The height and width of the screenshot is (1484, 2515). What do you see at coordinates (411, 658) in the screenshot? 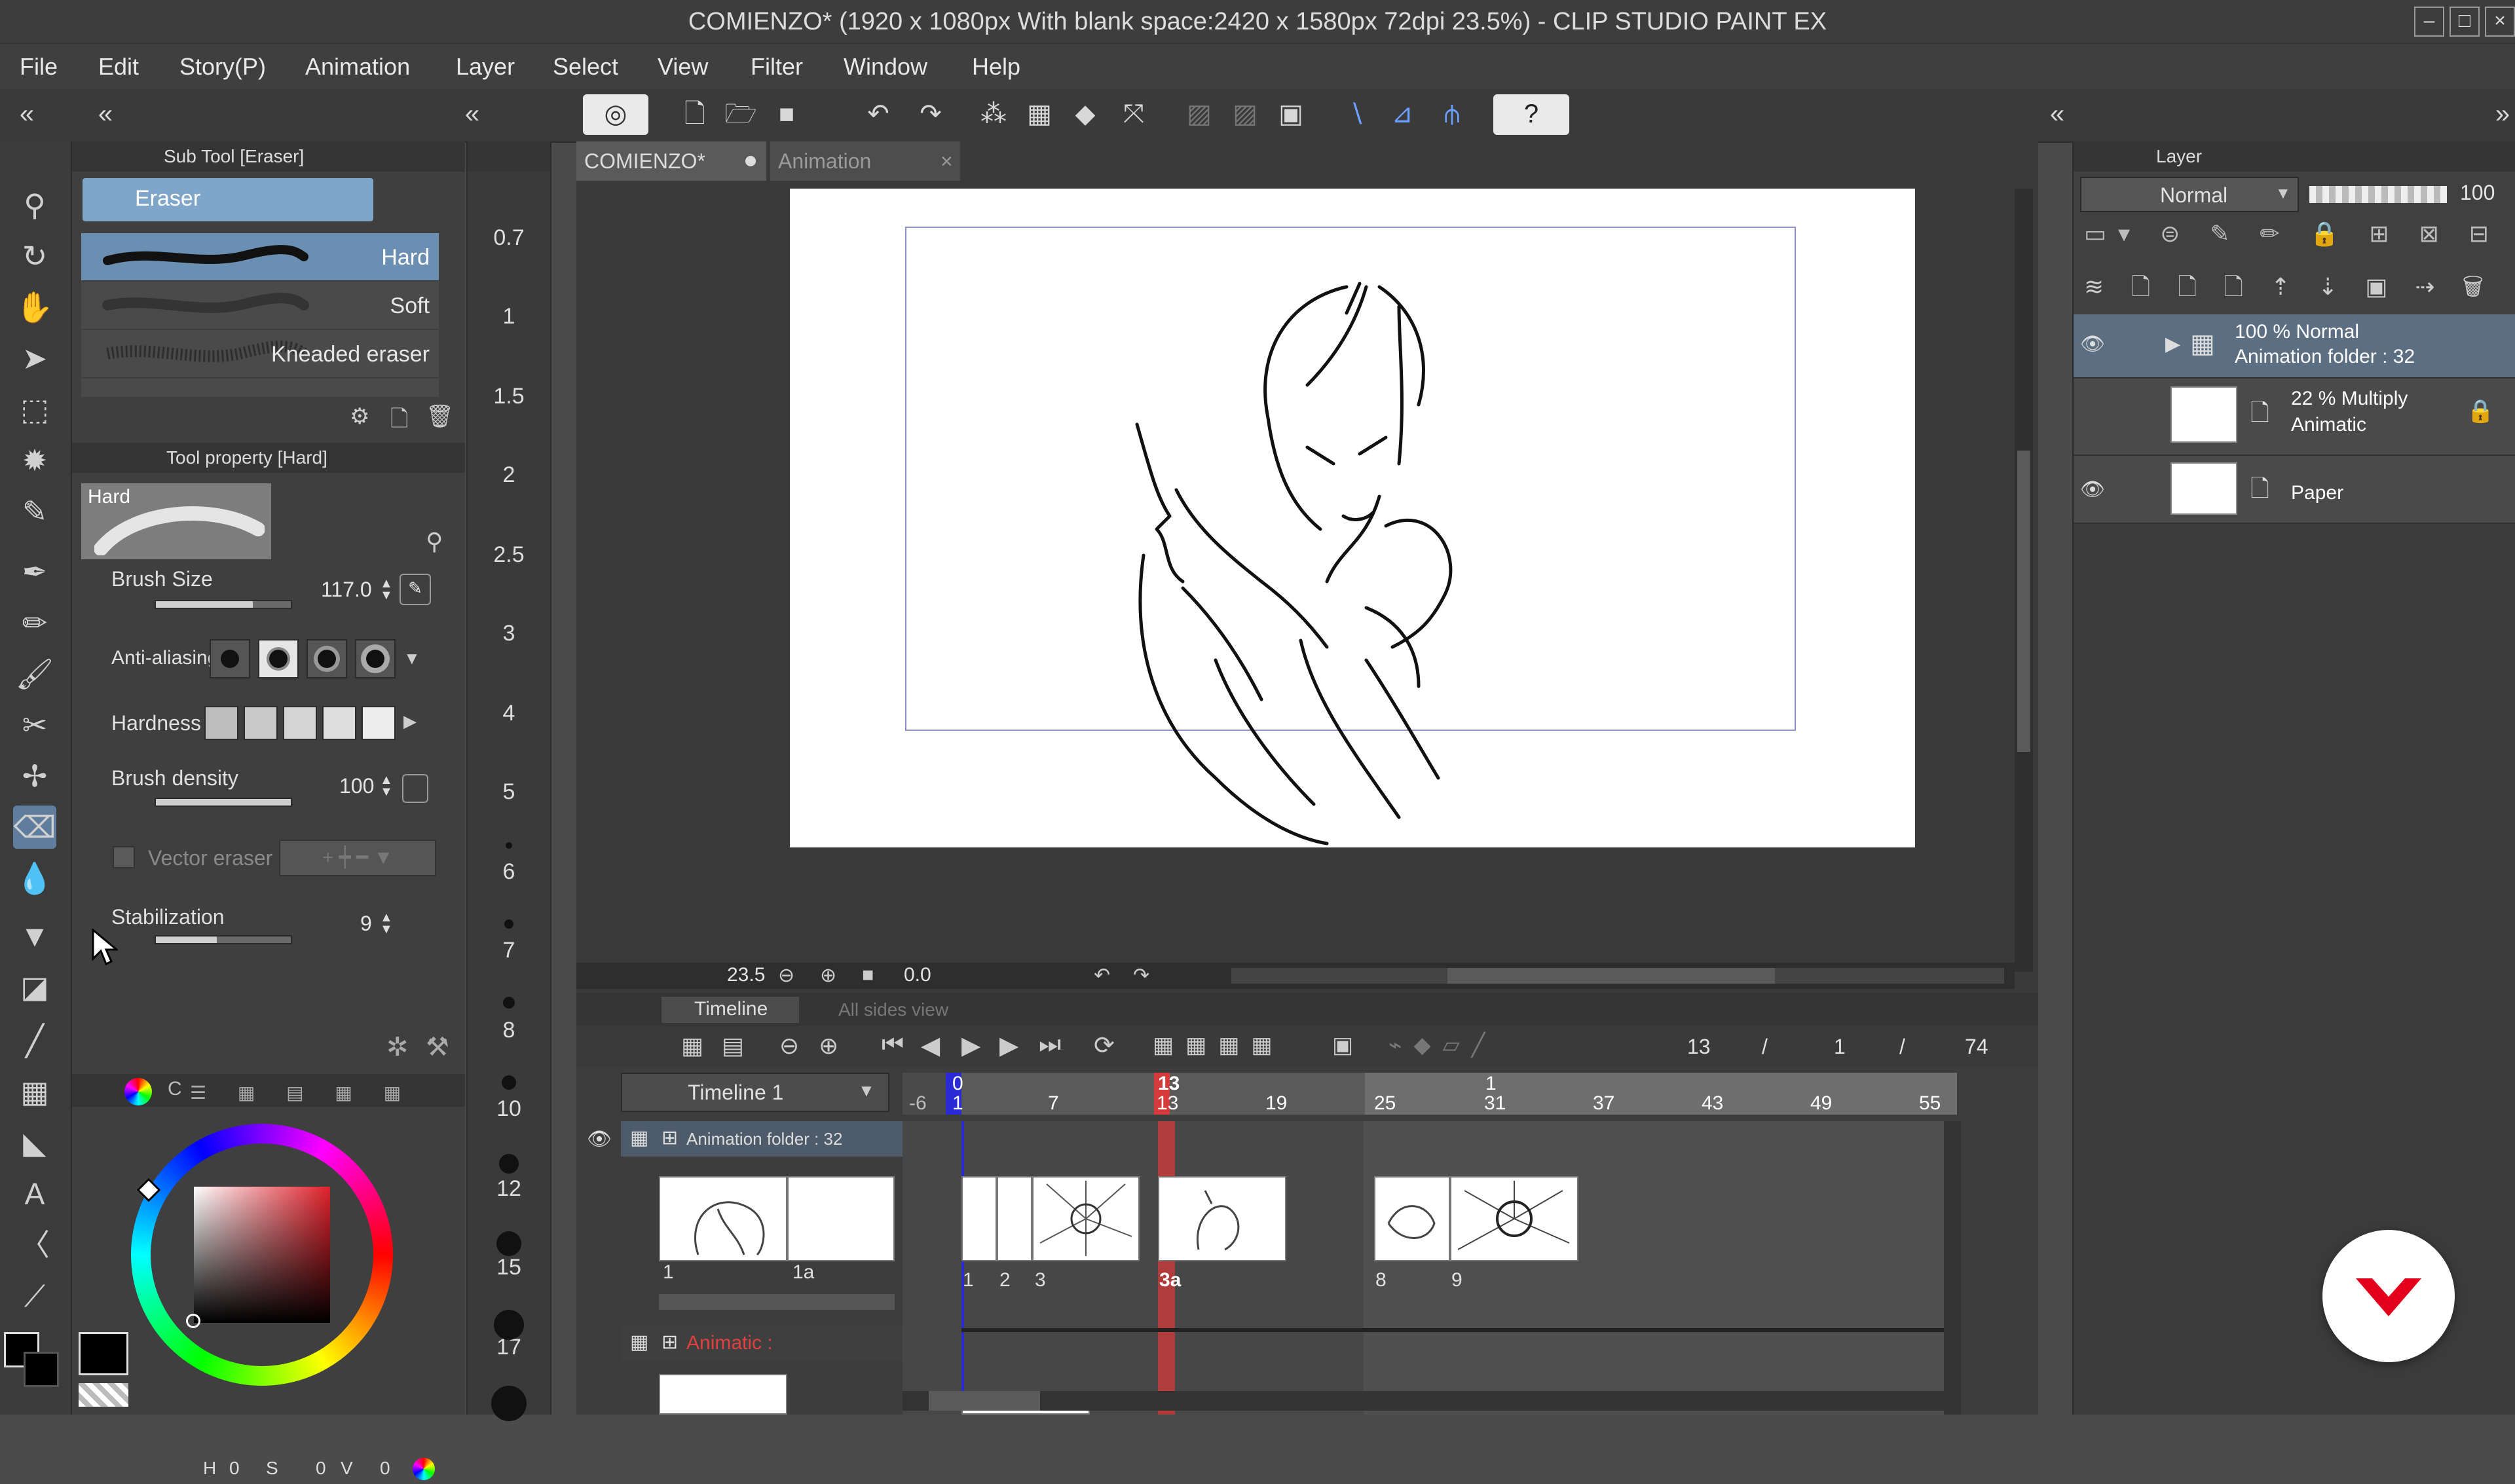
I see `antialias-dropdown-icon: ▼` at bounding box center [411, 658].